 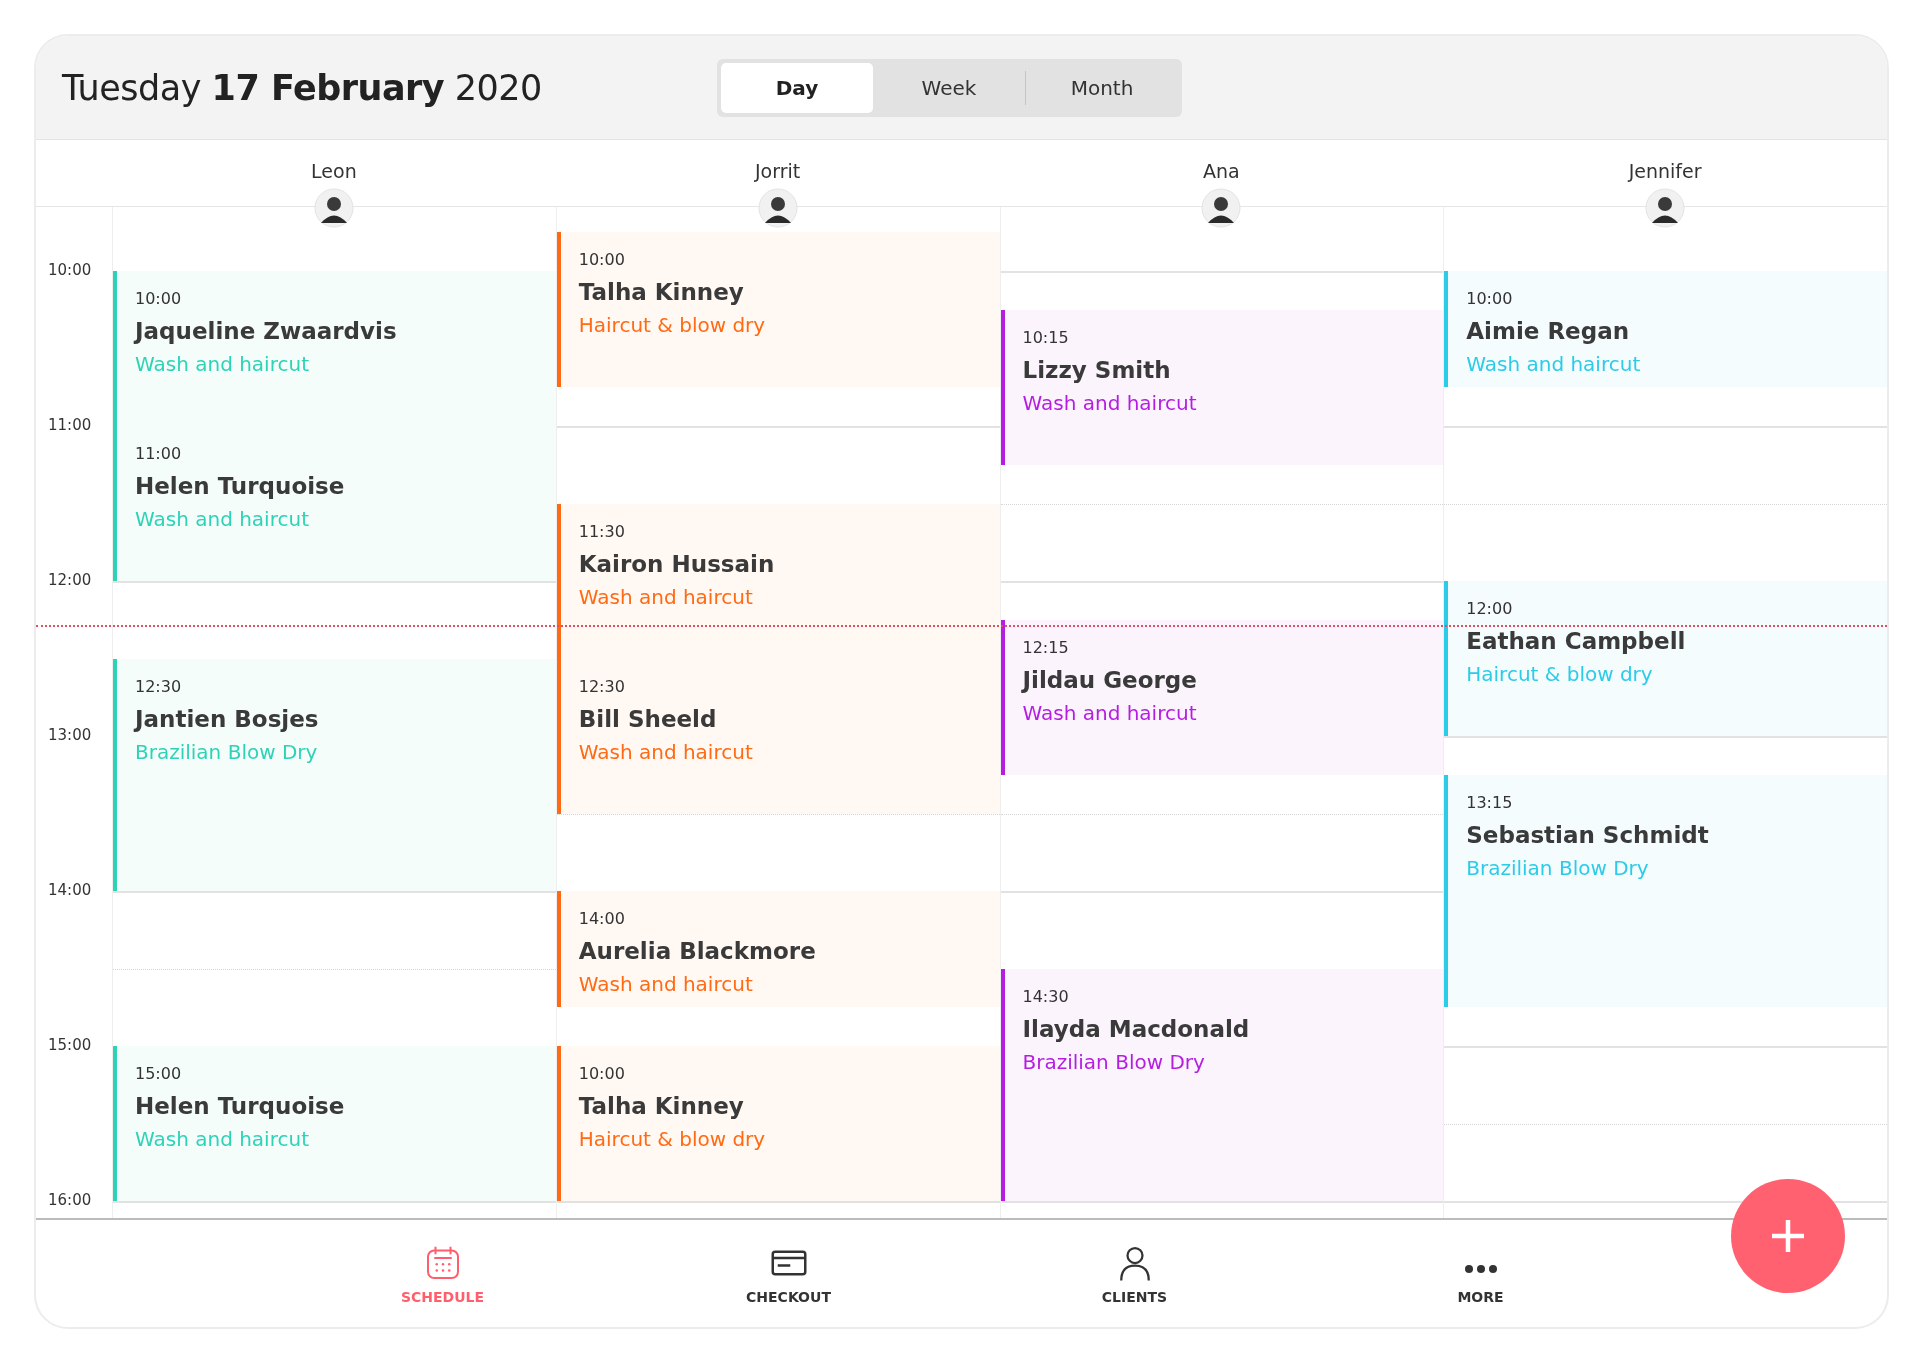 What do you see at coordinates (70, 580) in the screenshot?
I see `hour-label: 12:00` at bounding box center [70, 580].